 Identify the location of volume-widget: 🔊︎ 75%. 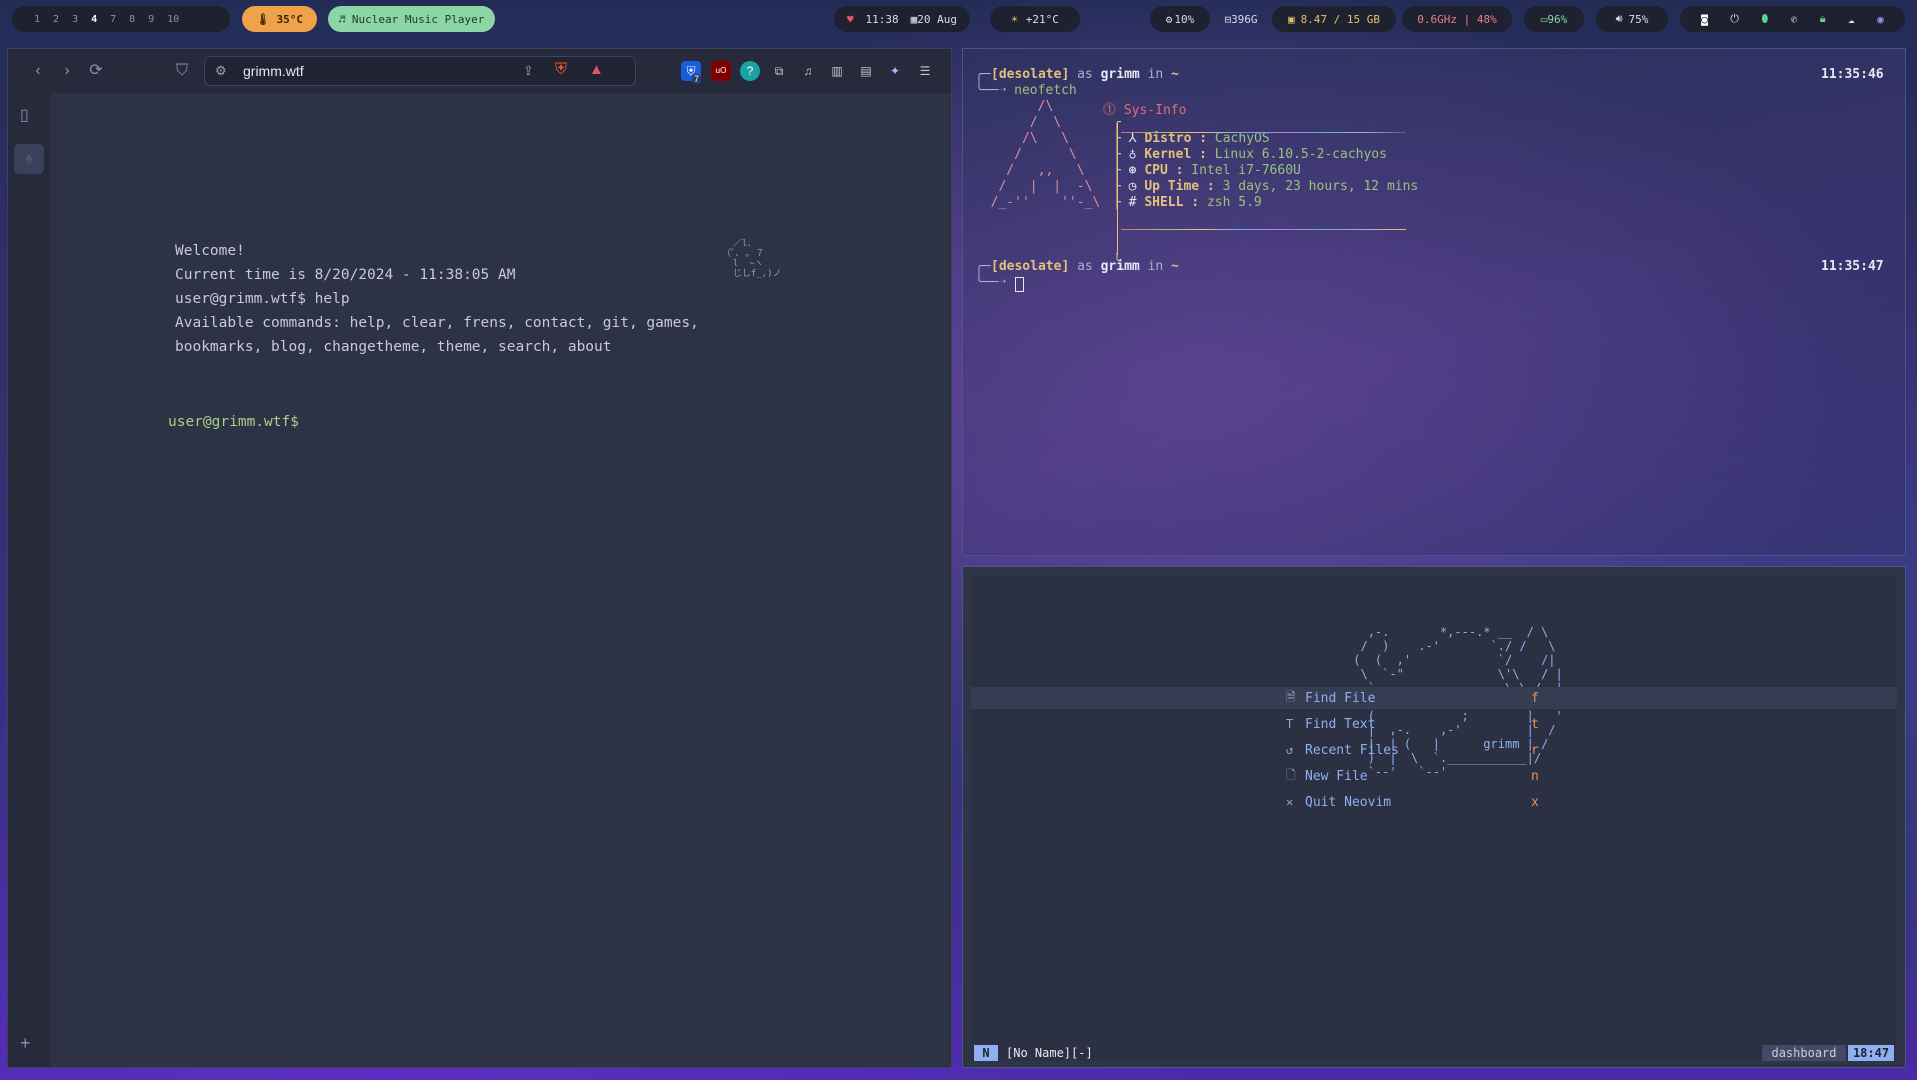
(1632, 19).